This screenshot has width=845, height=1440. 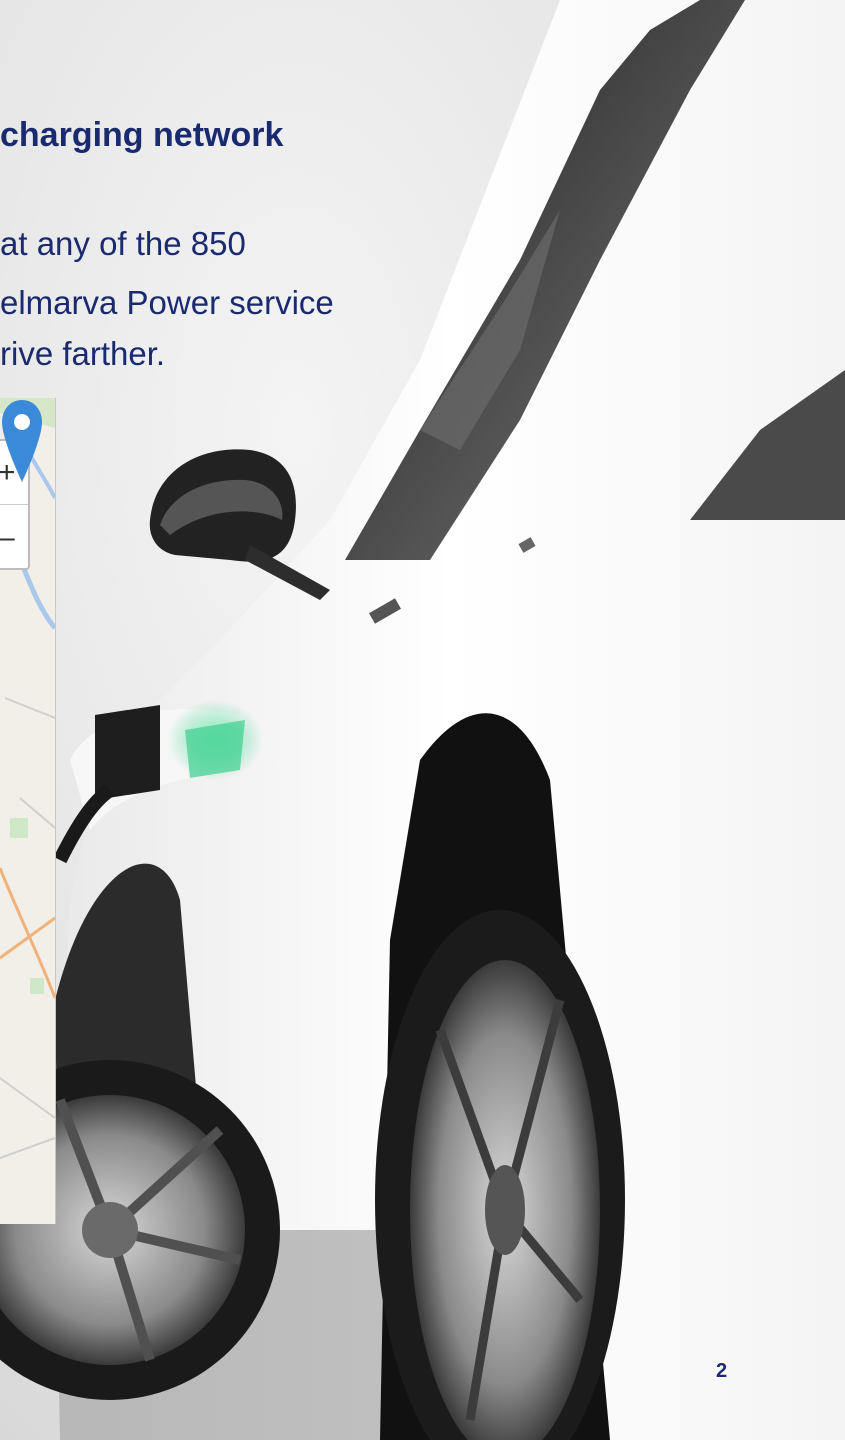 I want to click on body-text-line-2: elmarva Power service, so click(x=167, y=302).